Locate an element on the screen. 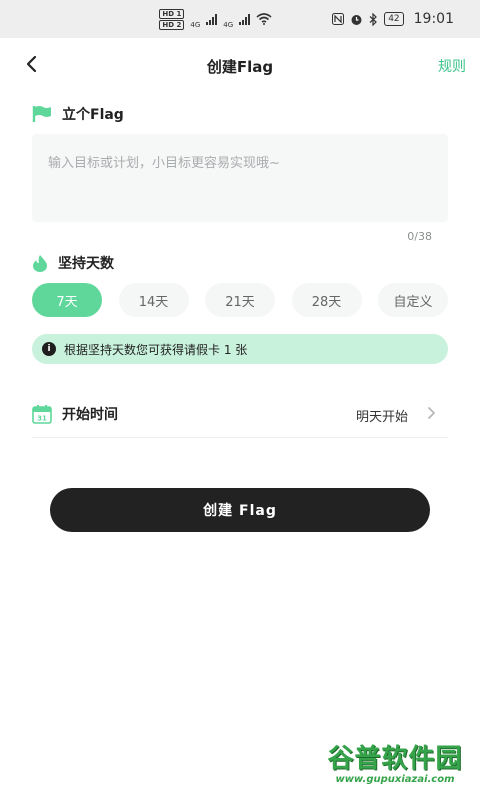 The height and width of the screenshot is (800, 480). wifi-icon is located at coordinates (264, 19).